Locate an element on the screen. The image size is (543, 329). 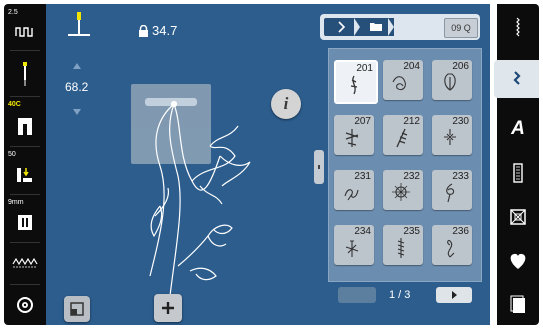
bobbin-control is located at coordinates (25, 305).